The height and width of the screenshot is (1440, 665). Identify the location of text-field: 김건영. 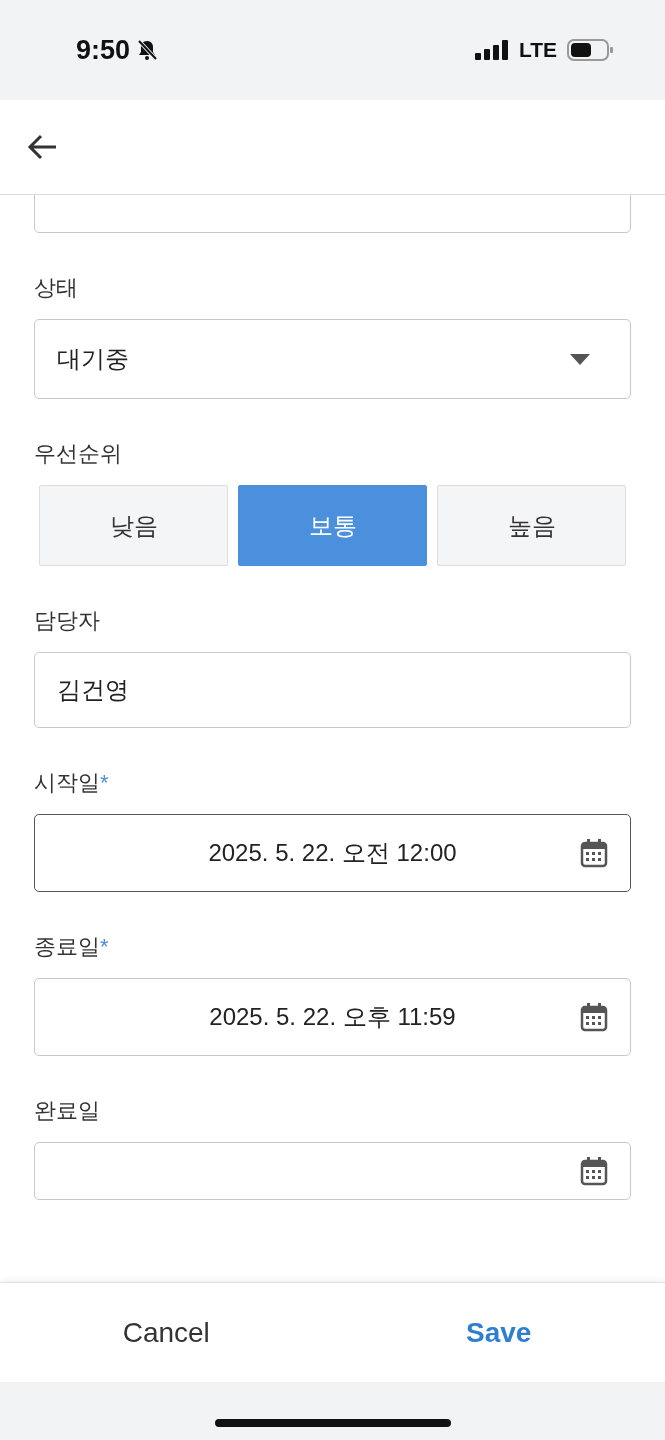
(332, 690).